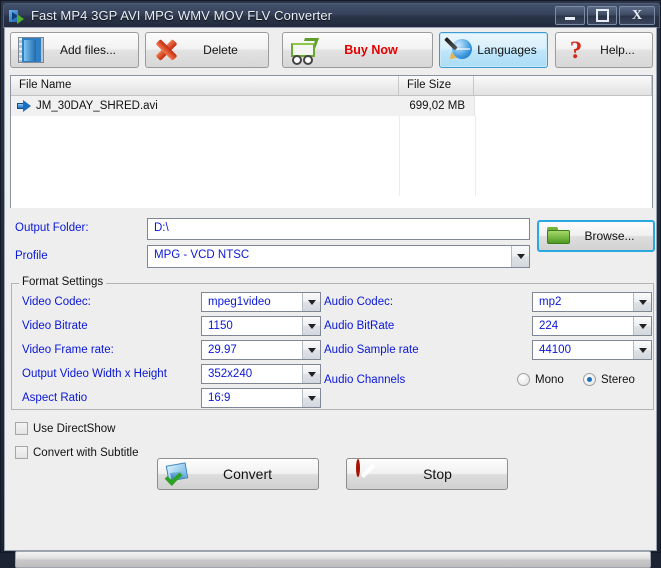 The height and width of the screenshot is (568, 661). Describe the element at coordinates (63, 282) in the screenshot. I see `format-settings-title: Format Settings` at that location.